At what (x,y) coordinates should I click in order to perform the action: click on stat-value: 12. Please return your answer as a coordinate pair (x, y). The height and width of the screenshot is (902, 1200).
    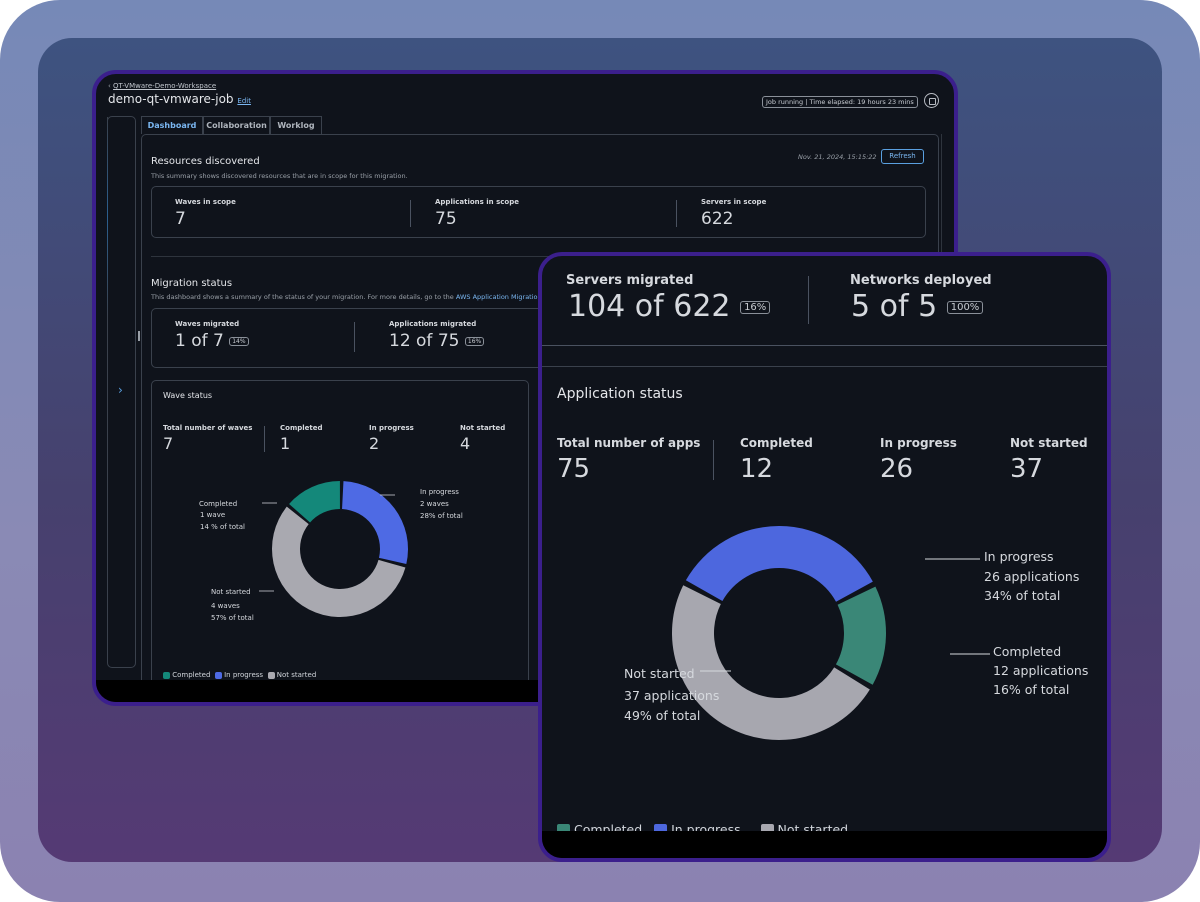
    Looking at the image, I should click on (757, 469).